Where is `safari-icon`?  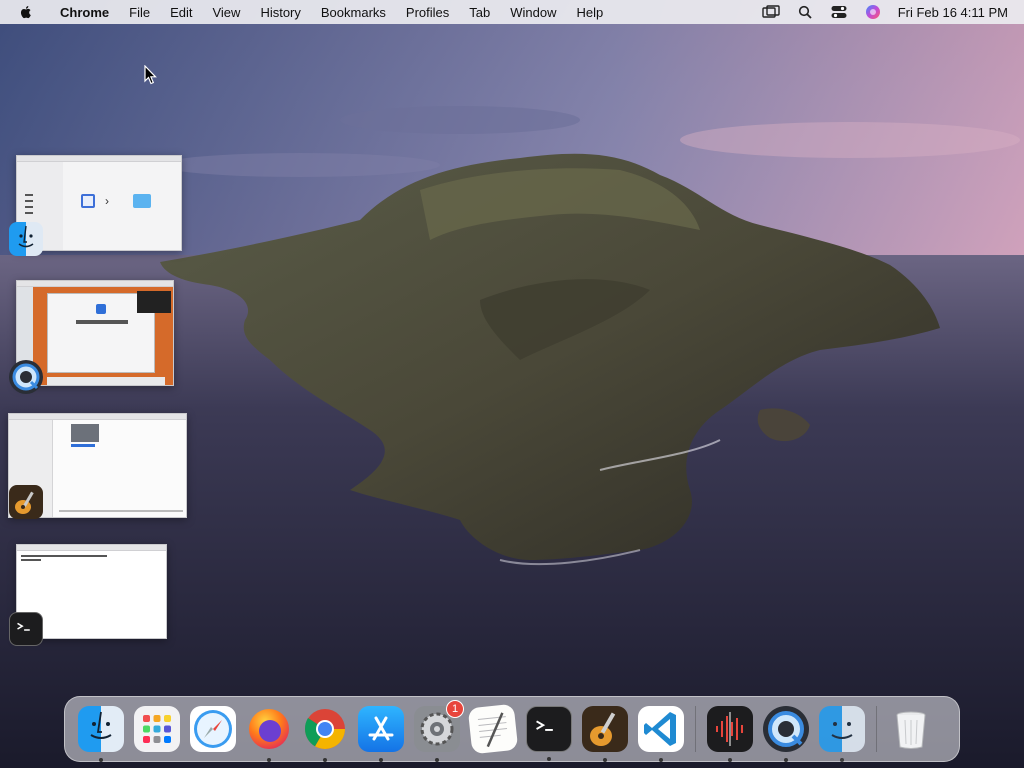 safari-icon is located at coordinates (213, 729).